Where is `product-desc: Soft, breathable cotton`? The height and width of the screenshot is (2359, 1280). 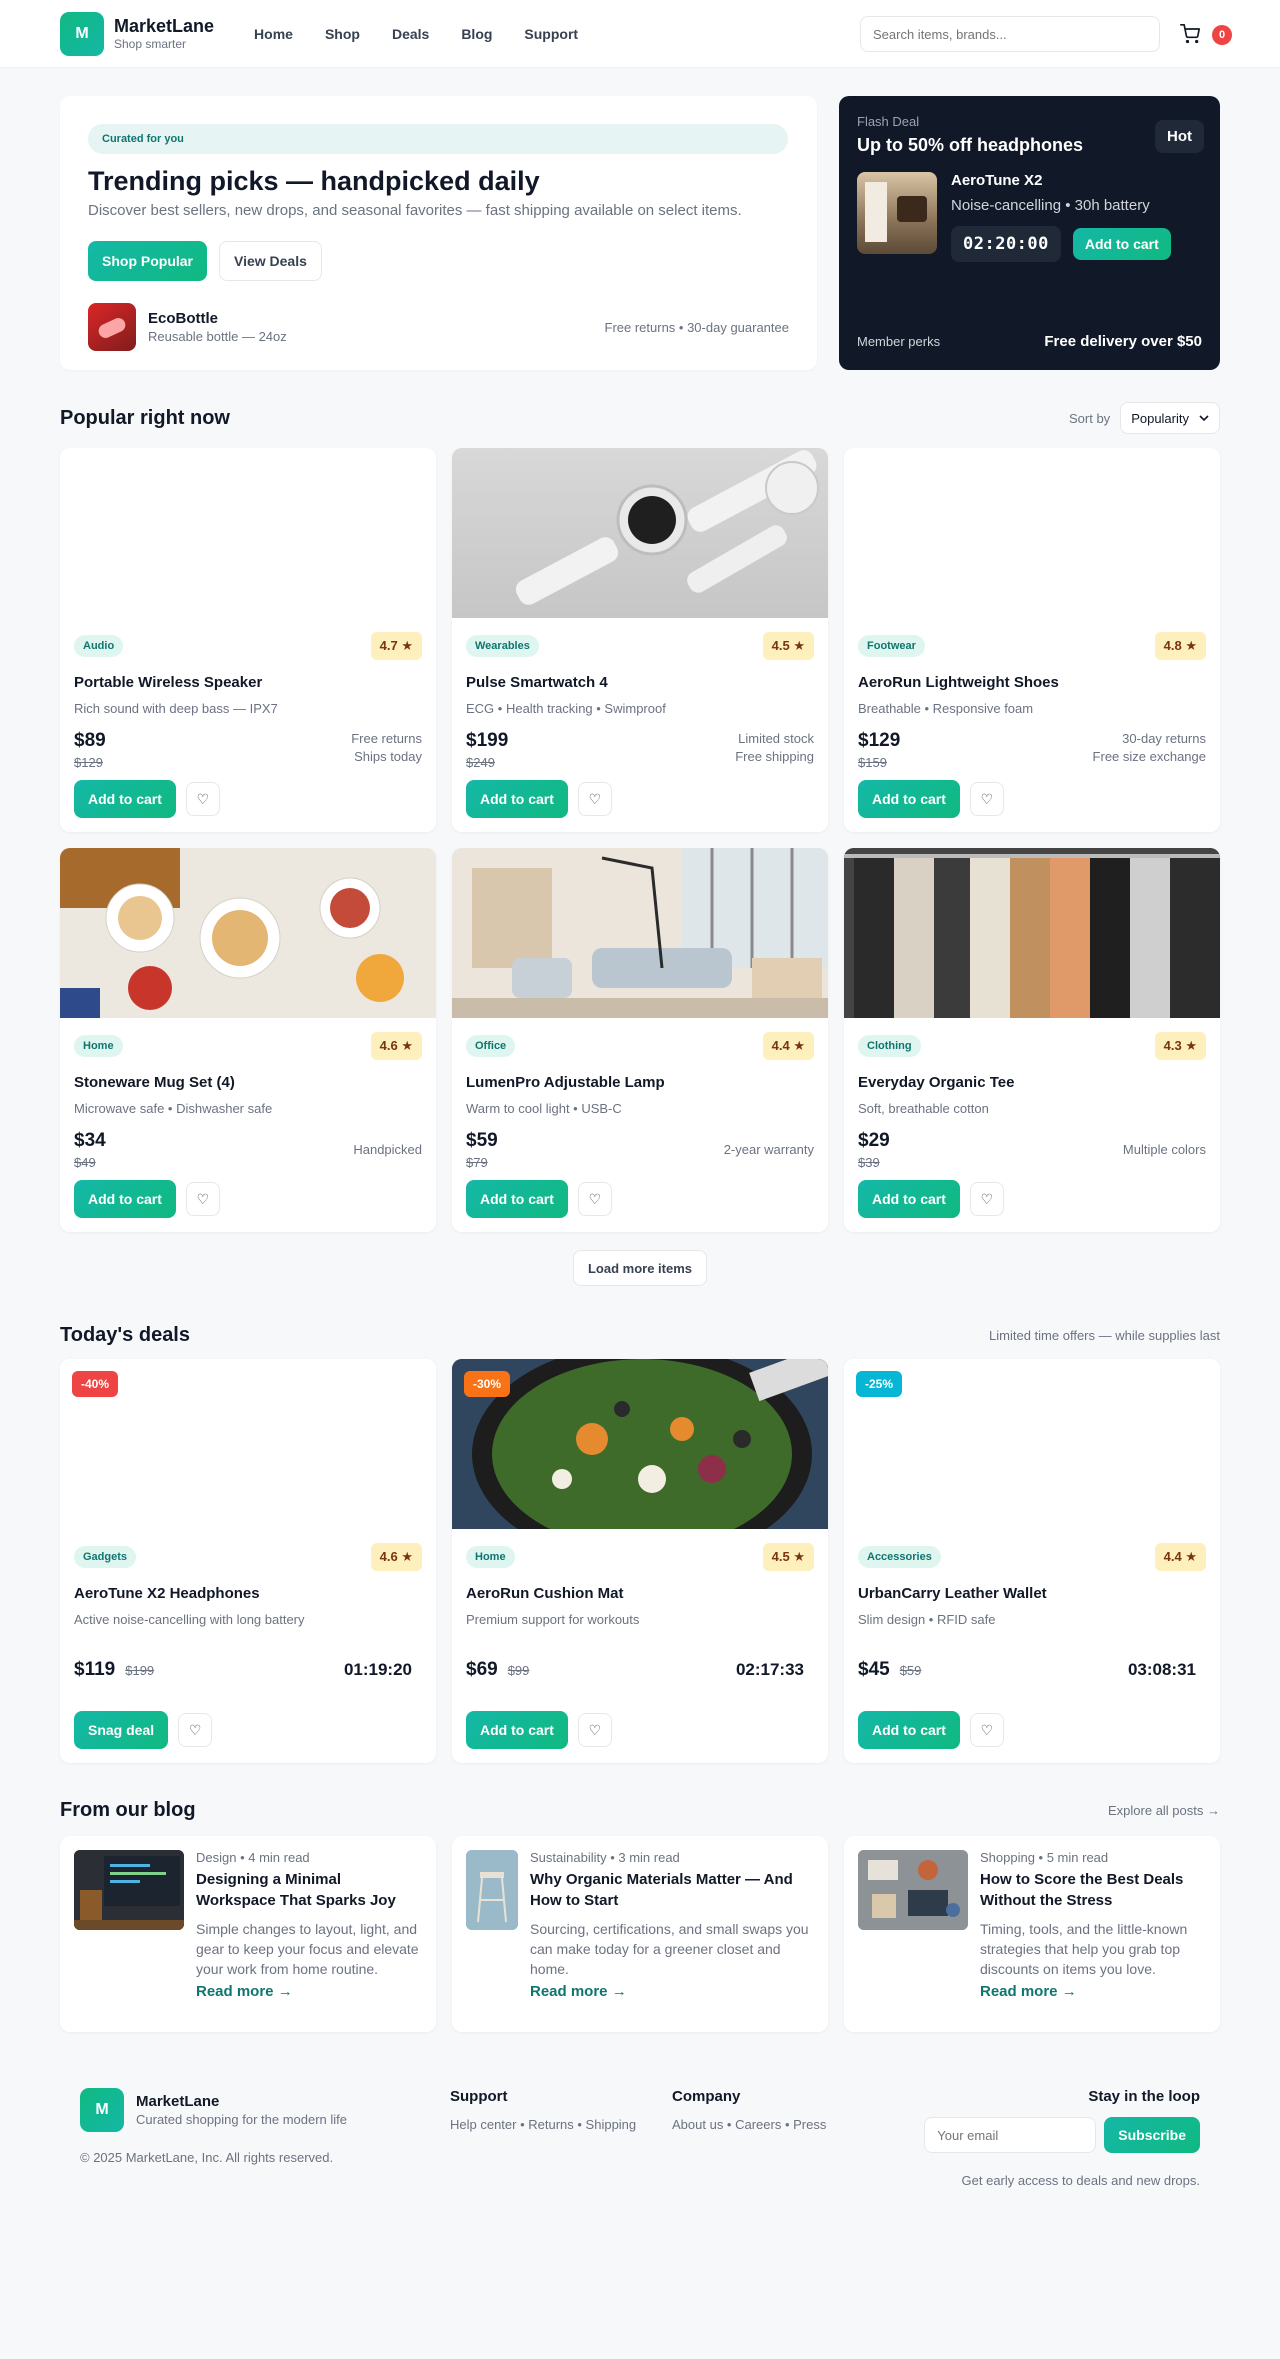
product-desc: Soft, breathable cotton is located at coordinates (923, 1108).